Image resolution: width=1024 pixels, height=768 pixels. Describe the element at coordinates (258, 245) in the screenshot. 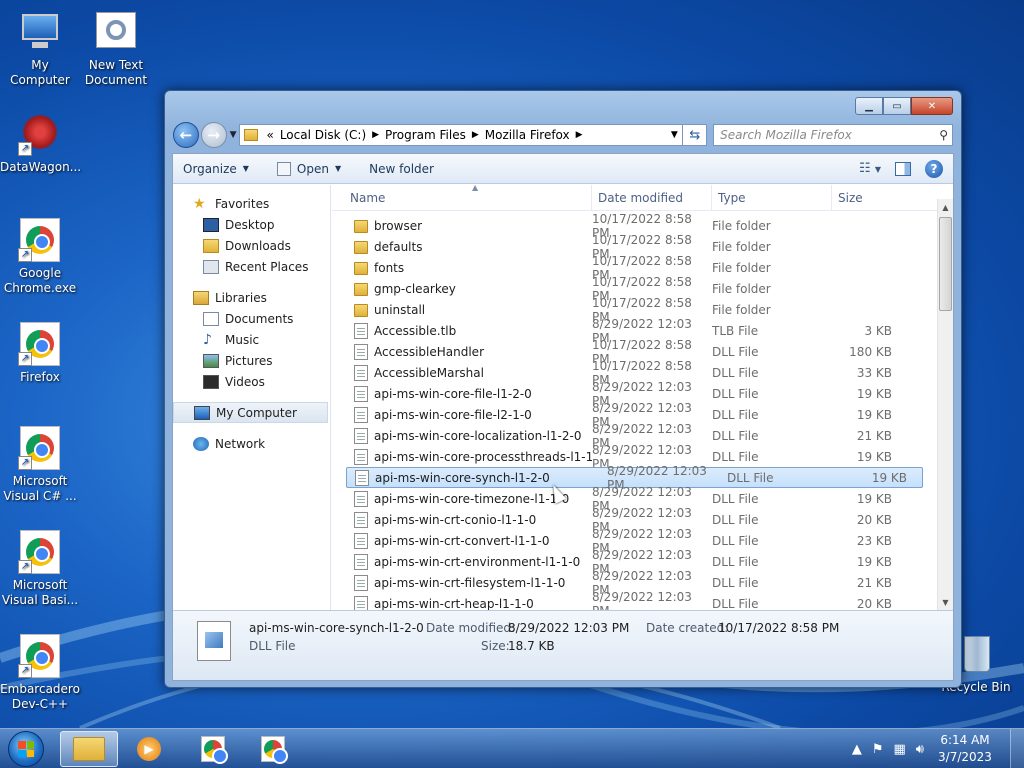

I see `nav-label: Downloads` at that location.